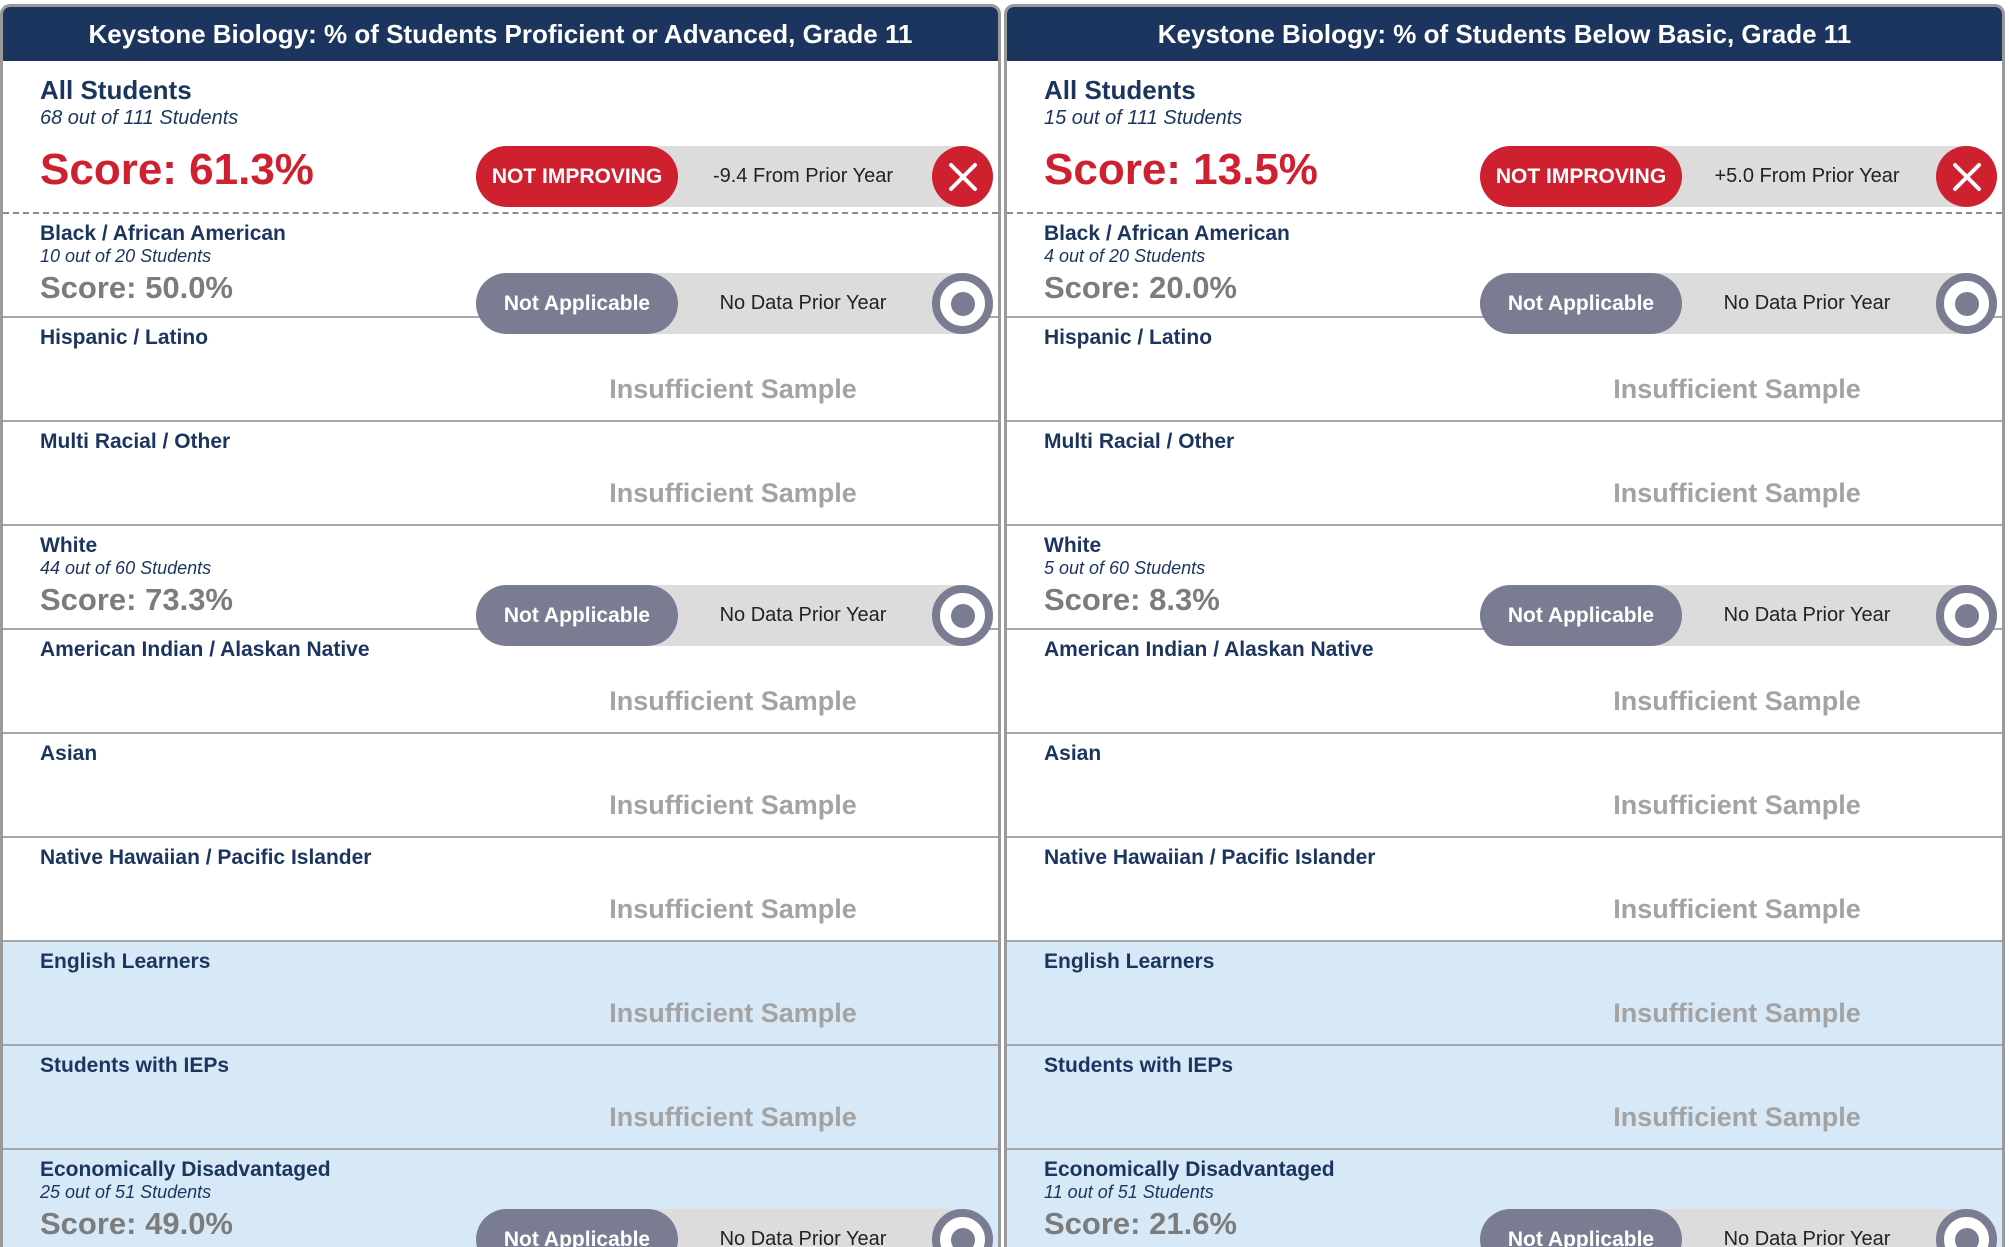 The image size is (2009, 1247). What do you see at coordinates (1140, 287) in the screenshot?
I see `score-value: Score: 20.0%` at bounding box center [1140, 287].